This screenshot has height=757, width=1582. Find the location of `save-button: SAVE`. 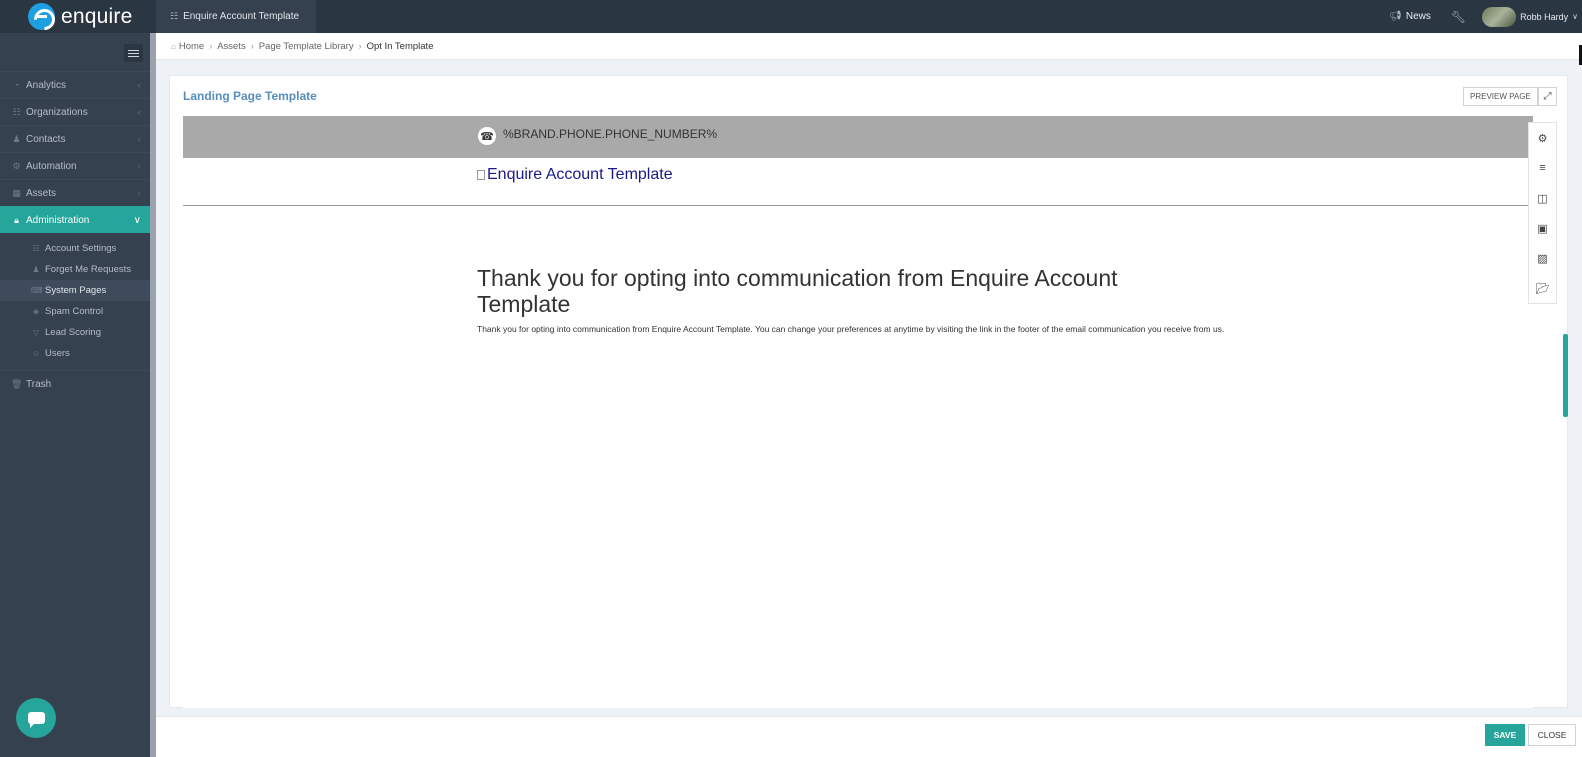

save-button: SAVE is located at coordinates (1505, 735).